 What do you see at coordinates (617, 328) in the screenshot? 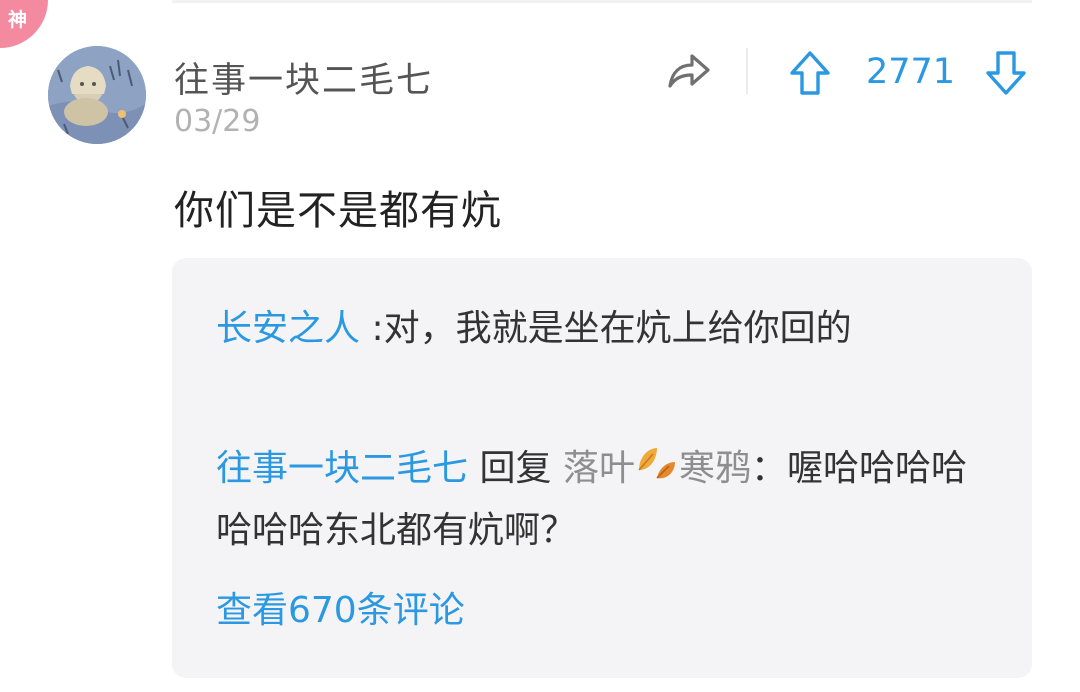
I see `reply-text: 对，我就是坐在炕上给你回的` at bounding box center [617, 328].